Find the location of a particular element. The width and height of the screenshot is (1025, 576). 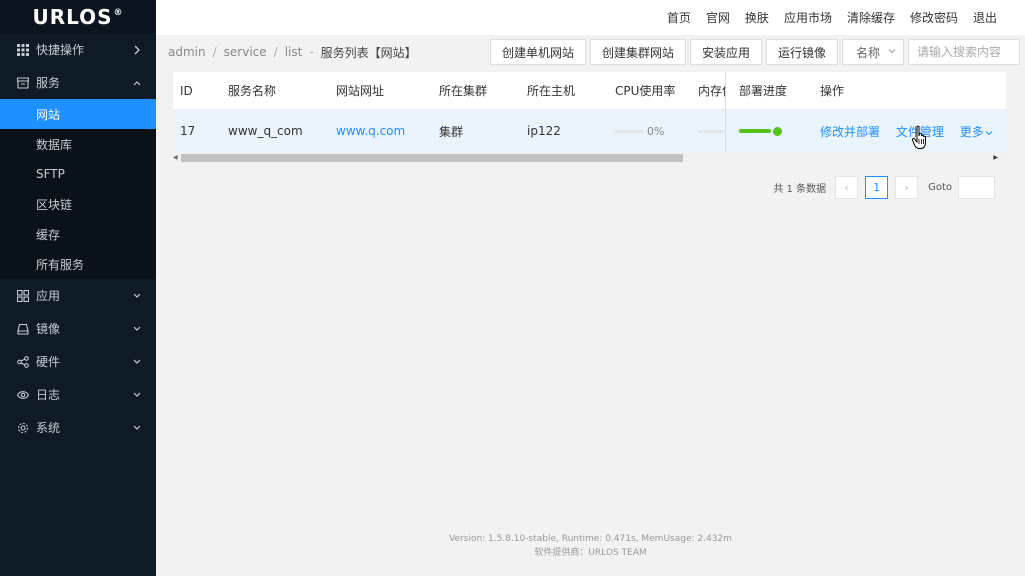

total-count: 共 1 条数据 is located at coordinates (800, 189).